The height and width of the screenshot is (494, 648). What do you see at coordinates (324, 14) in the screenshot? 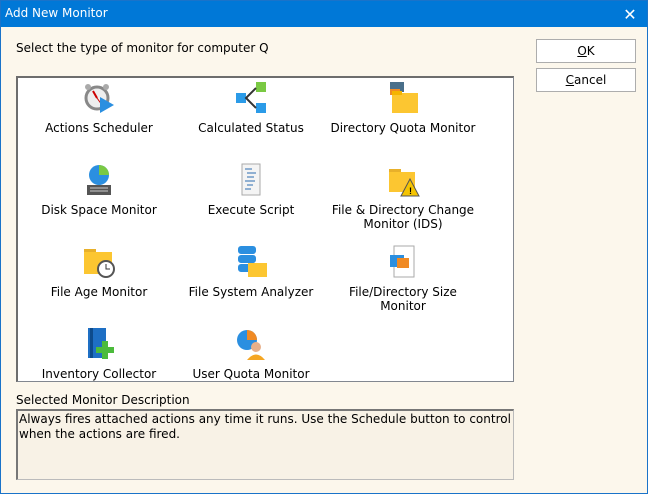
I see `title-bar: Add New Monitor ✕` at bounding box center [324, 14].